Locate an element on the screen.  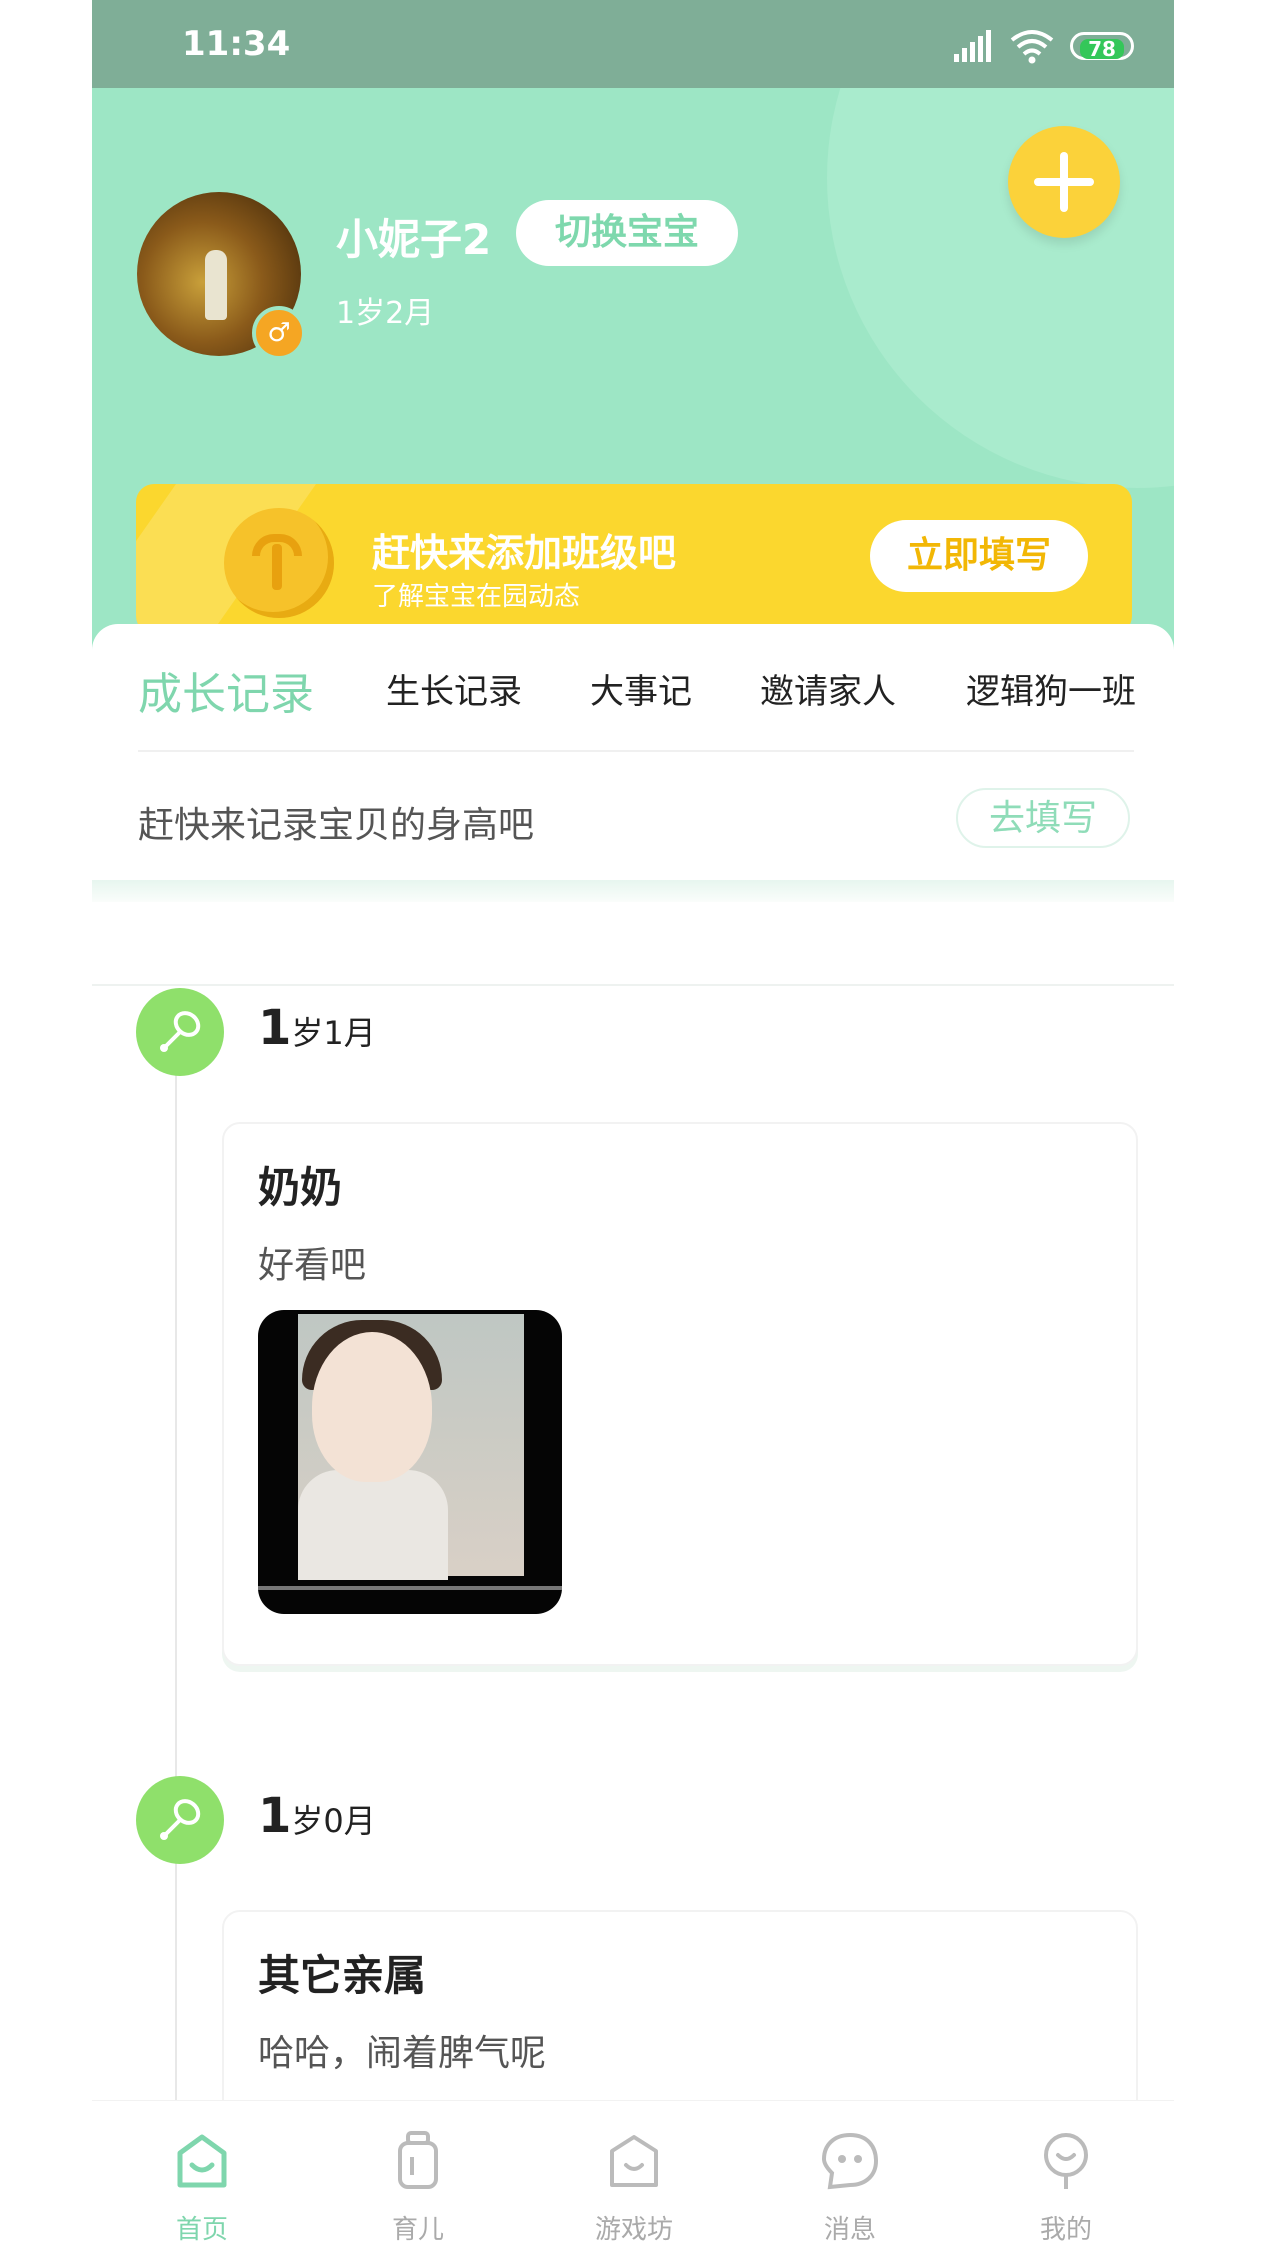
nav-messages: 消息 is located at coordinates (850, 2174).